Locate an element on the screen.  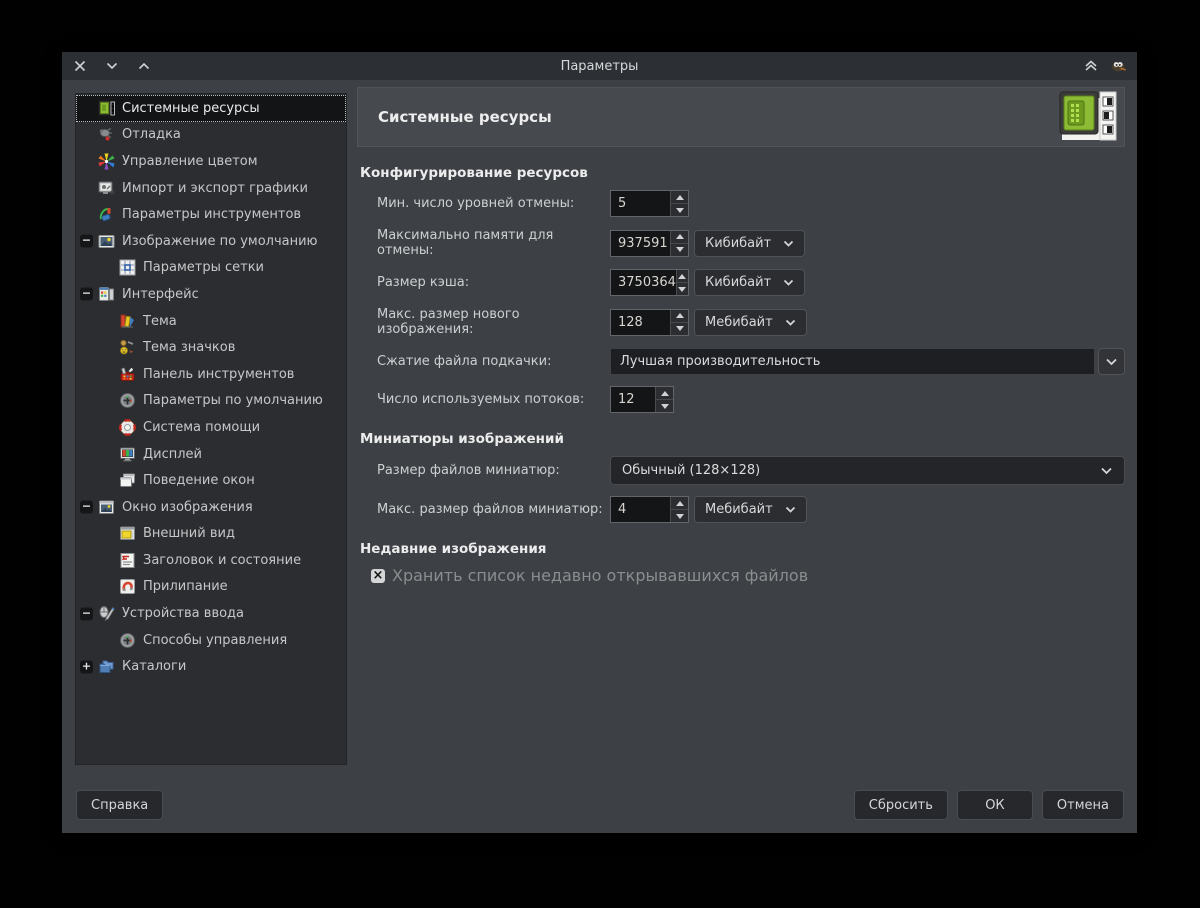
default-image-icon is located at coordinates (106, 241).